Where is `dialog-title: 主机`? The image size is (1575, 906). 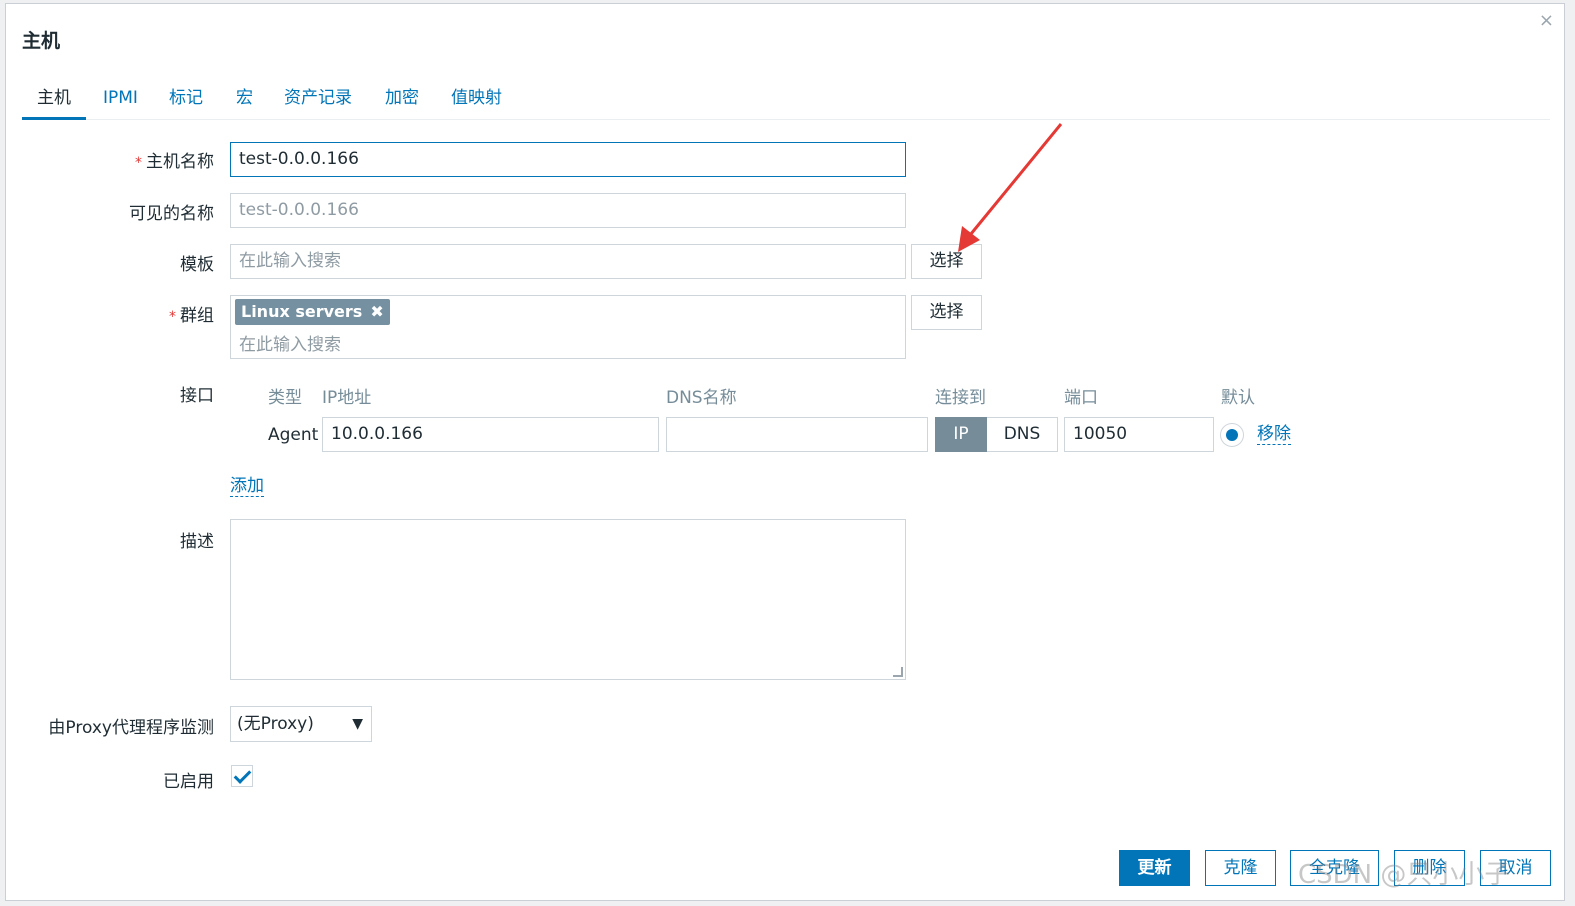 dialog-title: 主机 is located at coordinates (41, 41).